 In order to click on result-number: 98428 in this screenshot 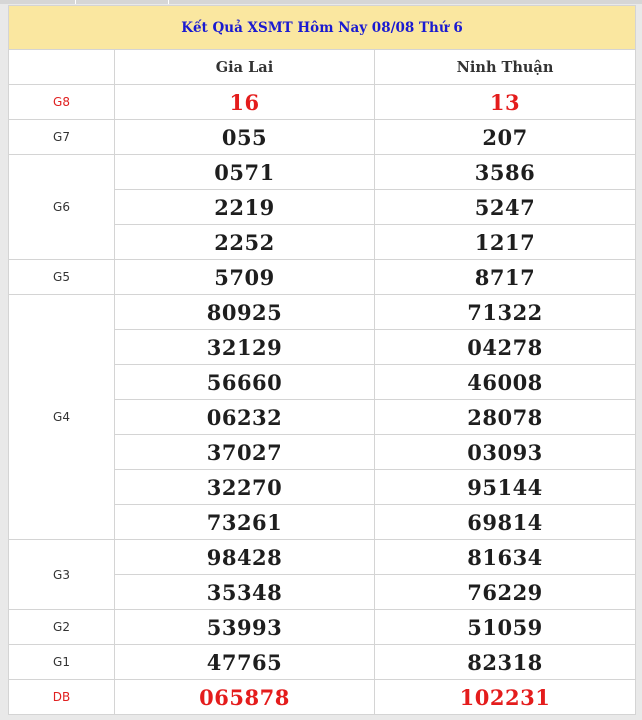, I will do `click(244, 557)`.